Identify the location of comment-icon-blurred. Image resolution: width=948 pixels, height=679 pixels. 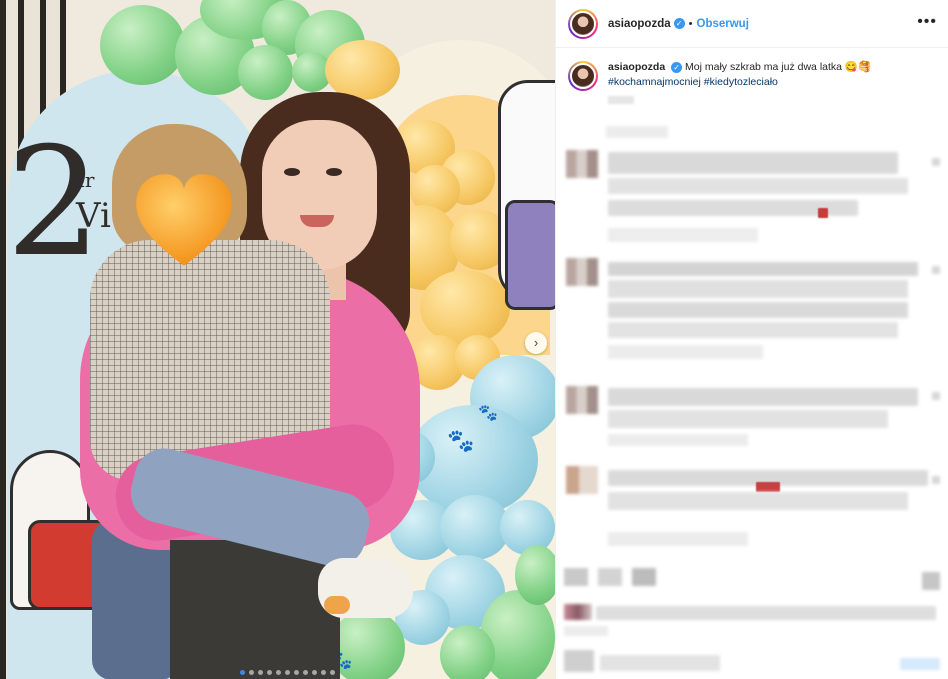
(610, 577).